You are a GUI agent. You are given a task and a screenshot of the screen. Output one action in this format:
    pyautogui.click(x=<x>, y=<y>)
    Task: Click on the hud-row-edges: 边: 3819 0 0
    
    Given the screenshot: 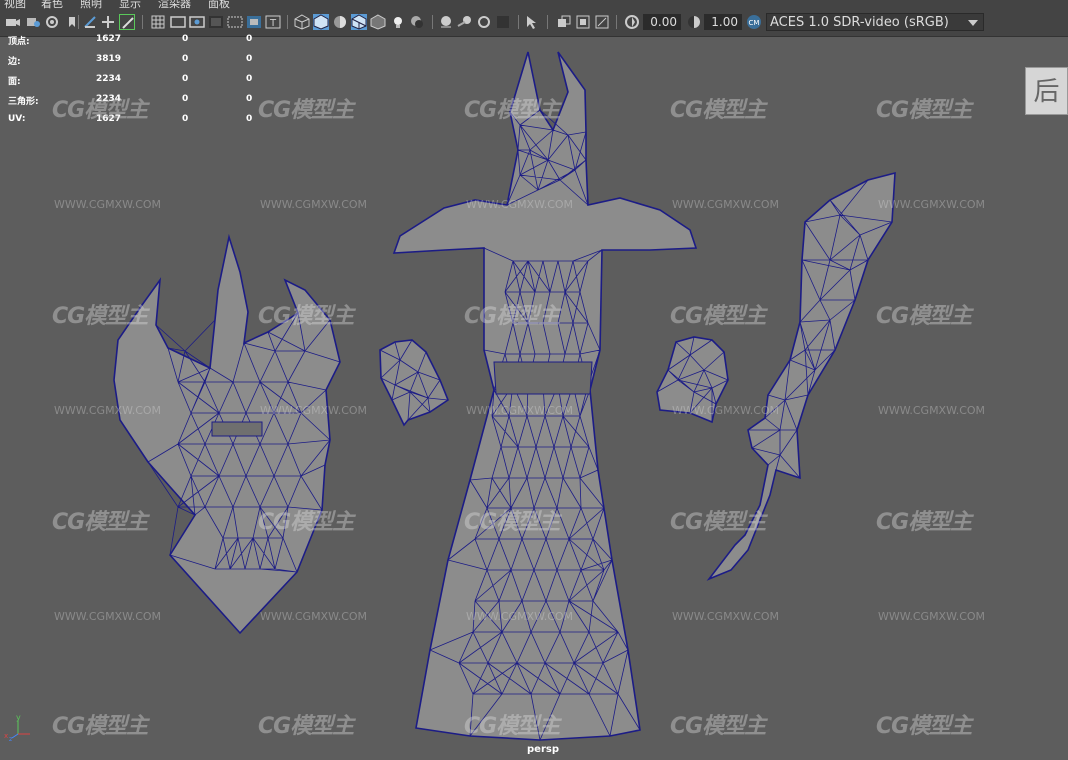 What is the action you would take?
    pyautogui.click(x=138, y=64)
    